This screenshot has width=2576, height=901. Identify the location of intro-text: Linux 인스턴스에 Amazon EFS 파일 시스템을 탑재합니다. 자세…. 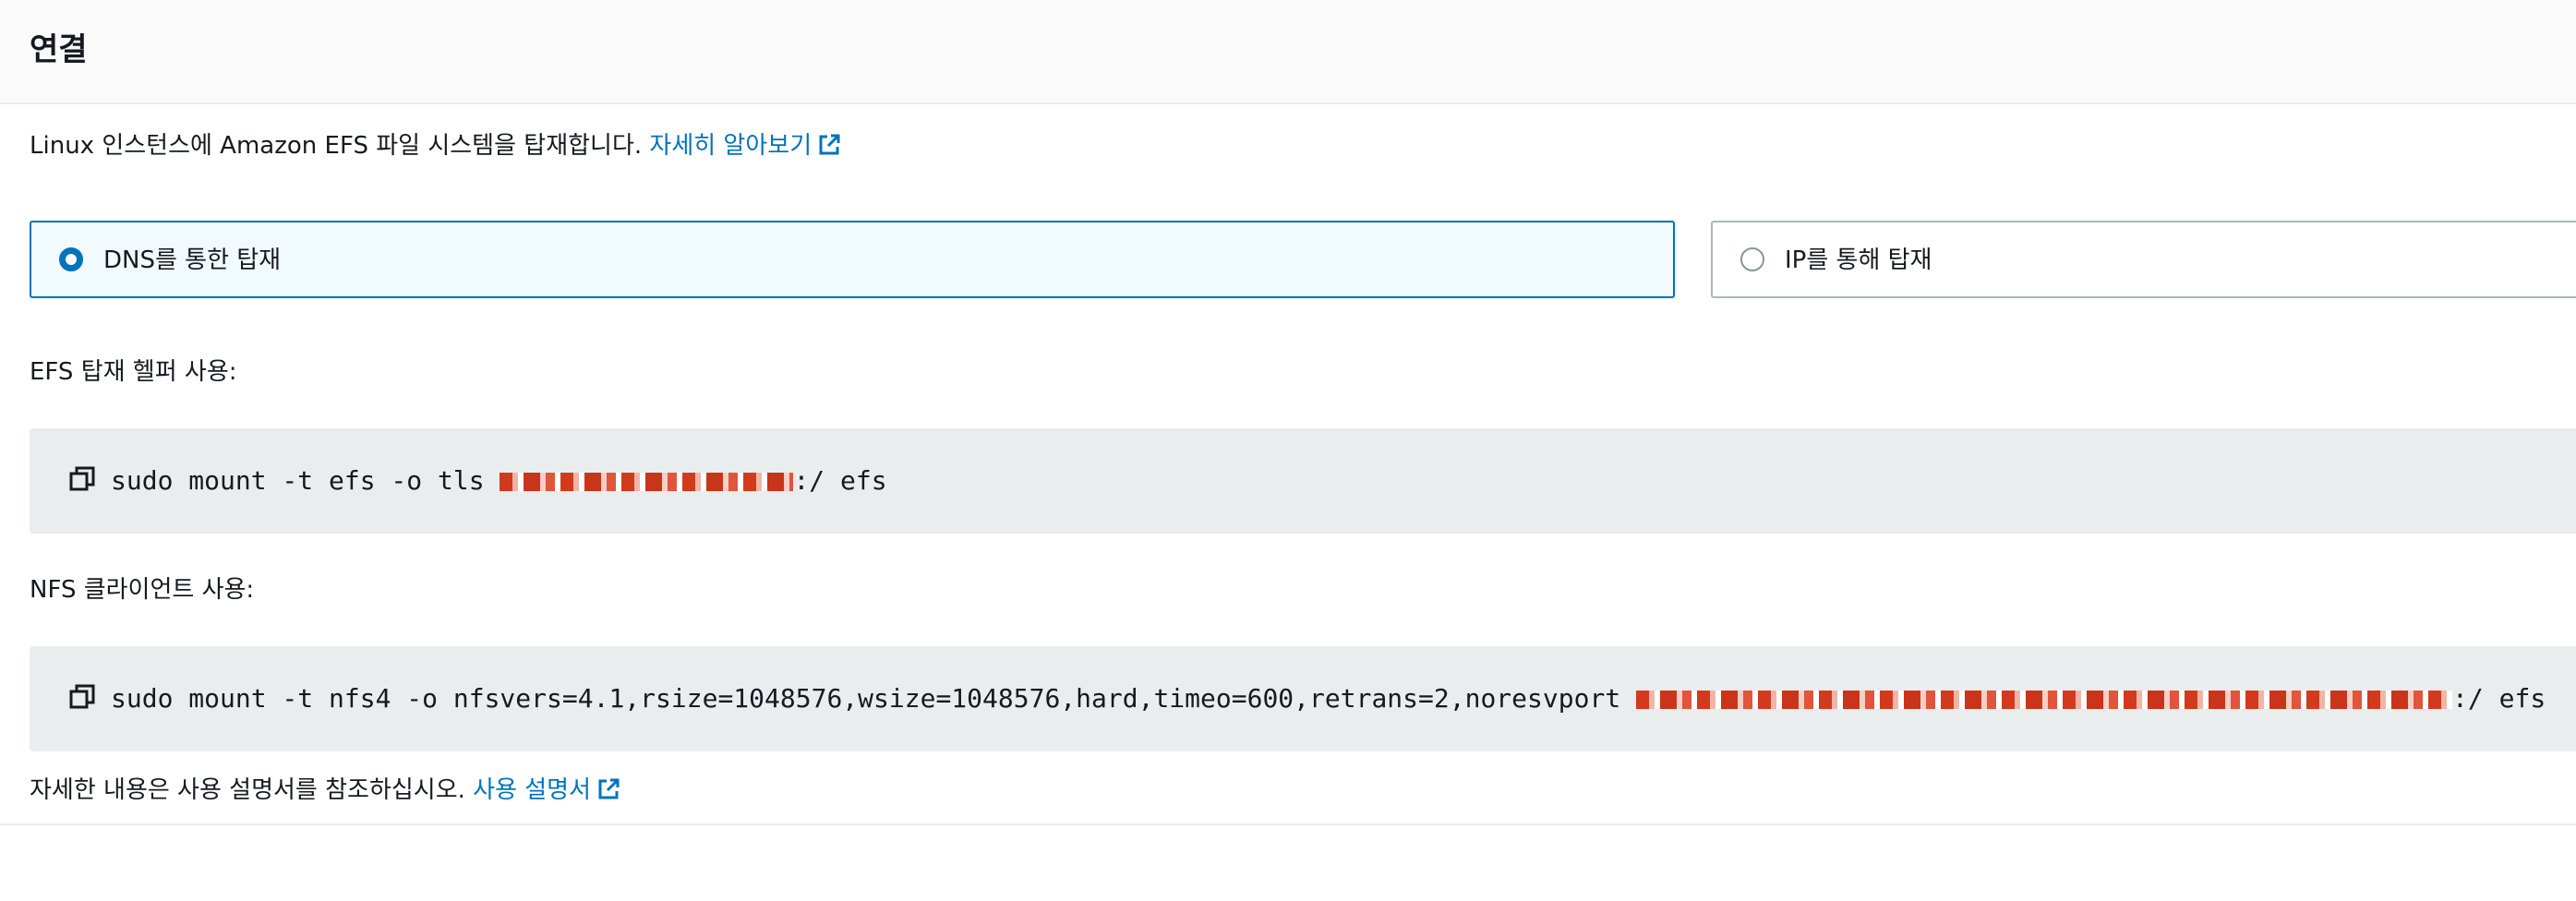
(435, 145).